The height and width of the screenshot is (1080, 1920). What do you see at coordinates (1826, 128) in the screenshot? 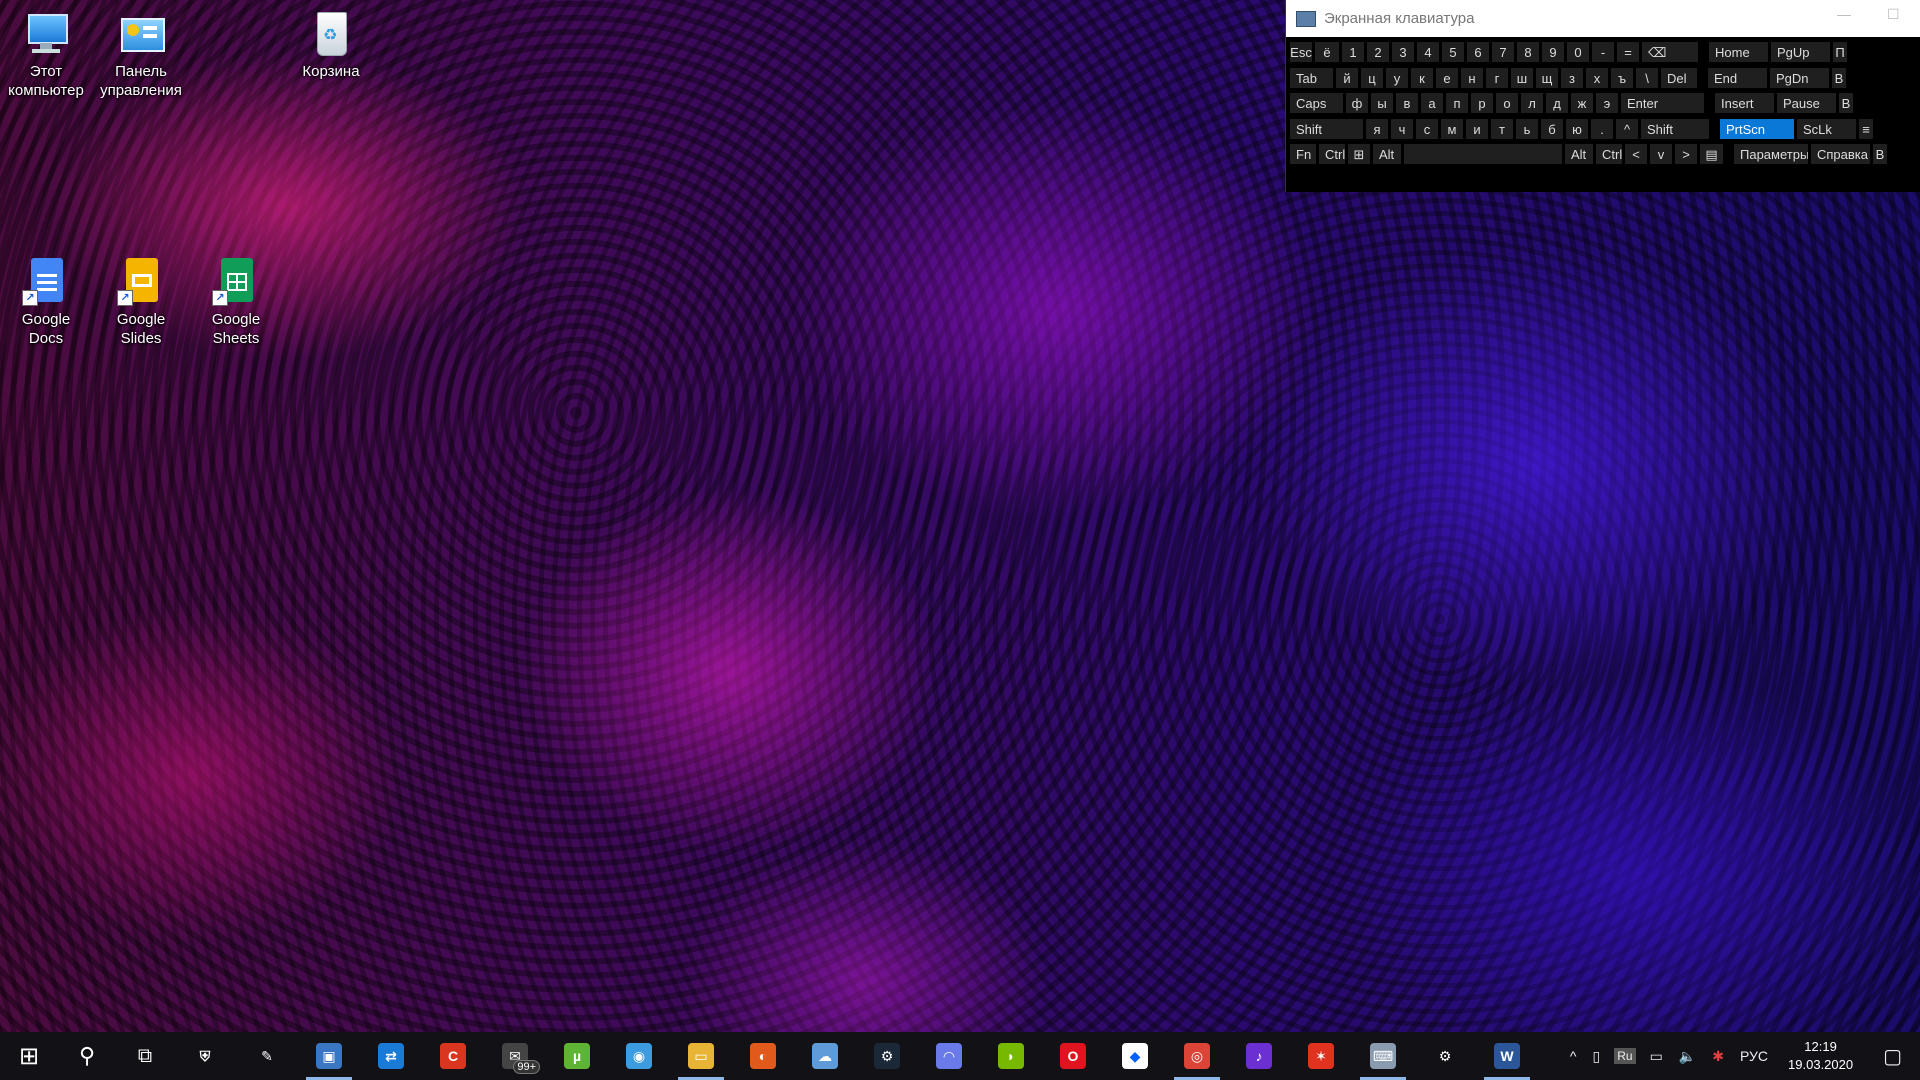
I see `osk-key: ScLk` at bounding box center [1826, 128].